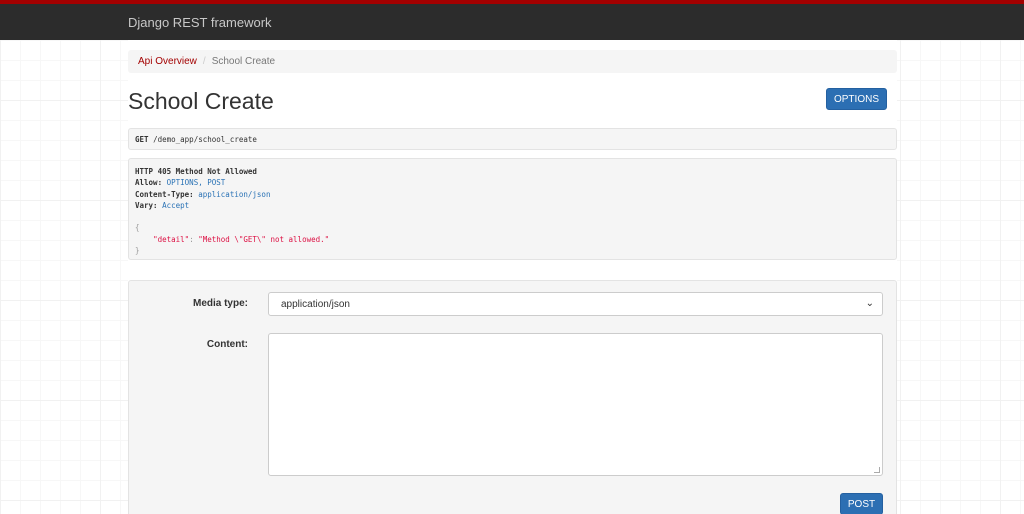 This screenshot has height=514, width=1024. What do you see at coordinates (575, 304) in the screenshot?
I see `media-type-select: application/json ⌄` at bounding box center [575, 304].